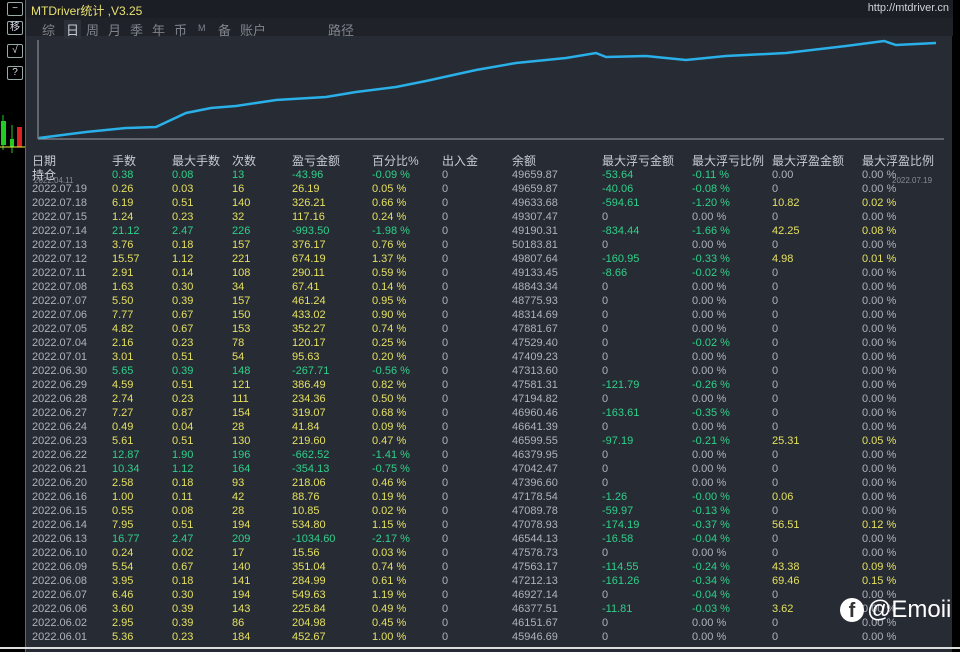 This screenshot has width=960, height=652. Describe the element at coordinates (460, 161) in the screenshot. I see `column-header: 出入金` at that location.